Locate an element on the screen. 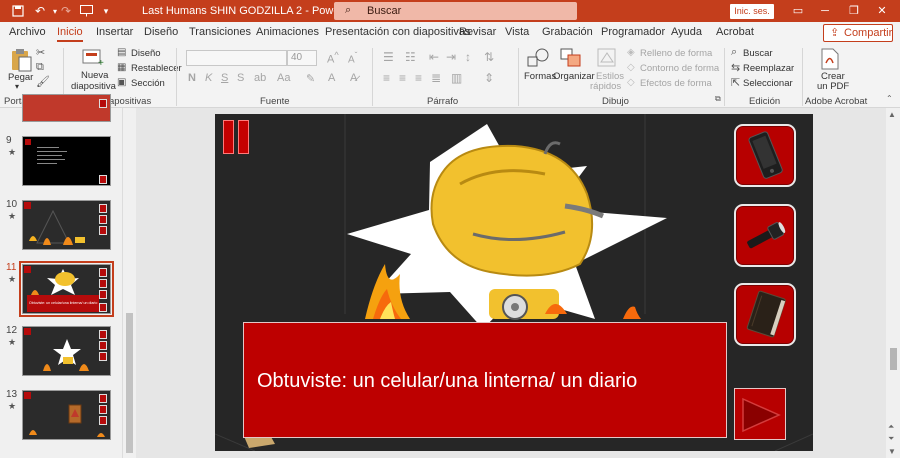 Image resolution: width=900 pixels, height=458 pixels. copy-icon: ⧉ is located at coordinates (40, 67).